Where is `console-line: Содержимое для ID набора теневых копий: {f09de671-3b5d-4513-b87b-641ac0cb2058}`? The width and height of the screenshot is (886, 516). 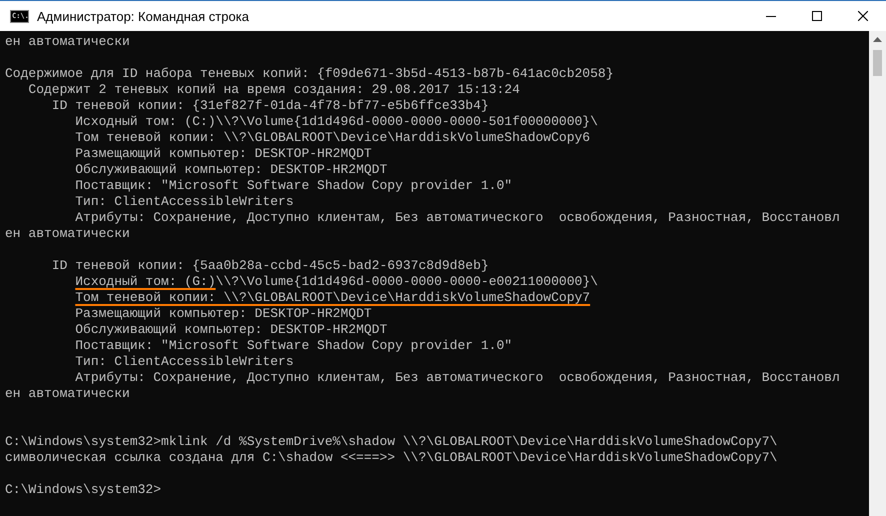 console-line: Содержимое для ID набора теневых копий: {f09de671-3b5d-4513-b87b-641ac0cb2058} is located at coordinates (309, 74).